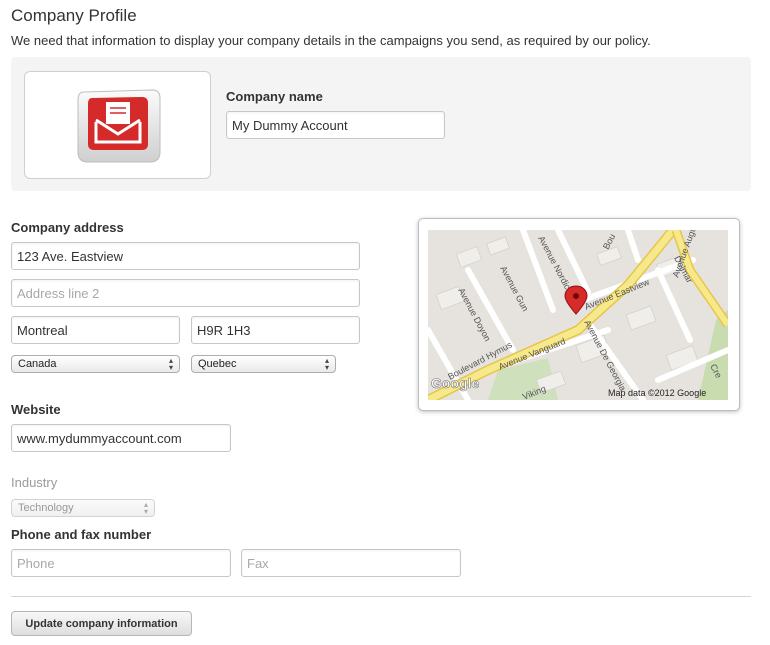 This screenshot has height=645, width=770. Describe the element at coordinates (67, 227) in the screenshot. I see `company-address-label: Company address` at that location.